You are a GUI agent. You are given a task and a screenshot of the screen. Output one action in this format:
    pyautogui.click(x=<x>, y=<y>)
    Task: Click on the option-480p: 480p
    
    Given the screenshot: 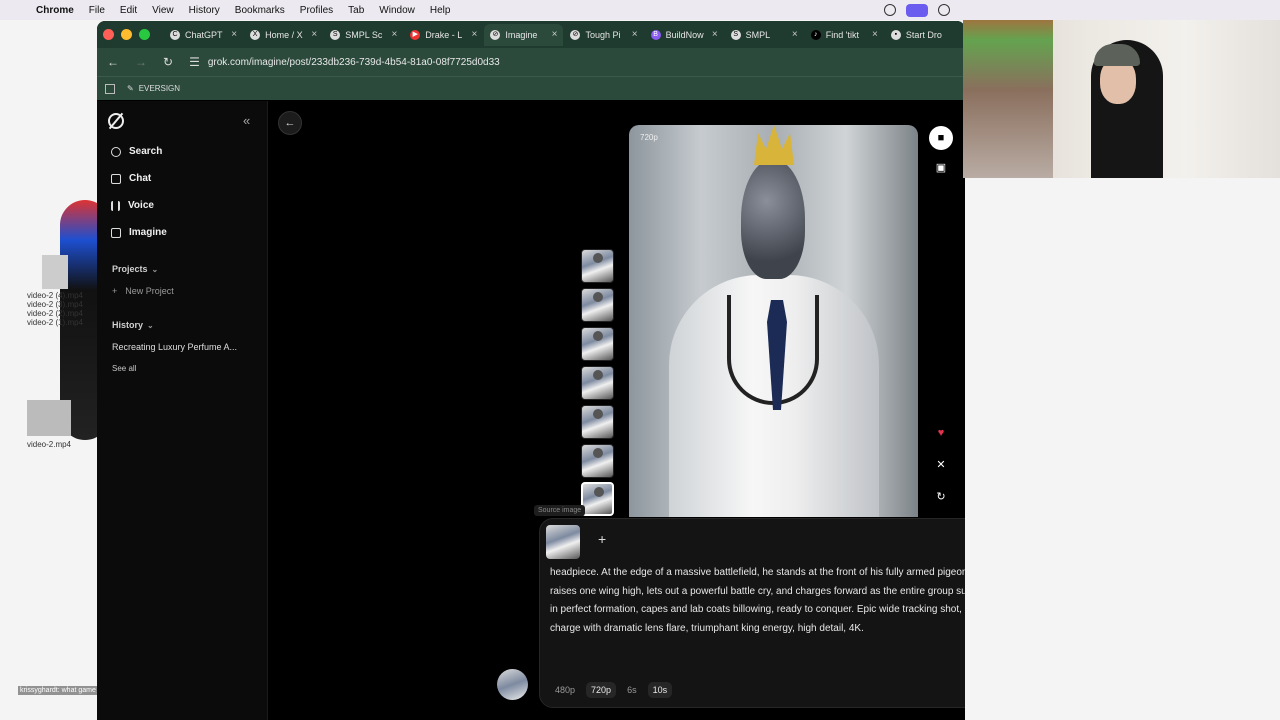 What is the action you would take?
    pyautogui.click(x=565, y=690)
    